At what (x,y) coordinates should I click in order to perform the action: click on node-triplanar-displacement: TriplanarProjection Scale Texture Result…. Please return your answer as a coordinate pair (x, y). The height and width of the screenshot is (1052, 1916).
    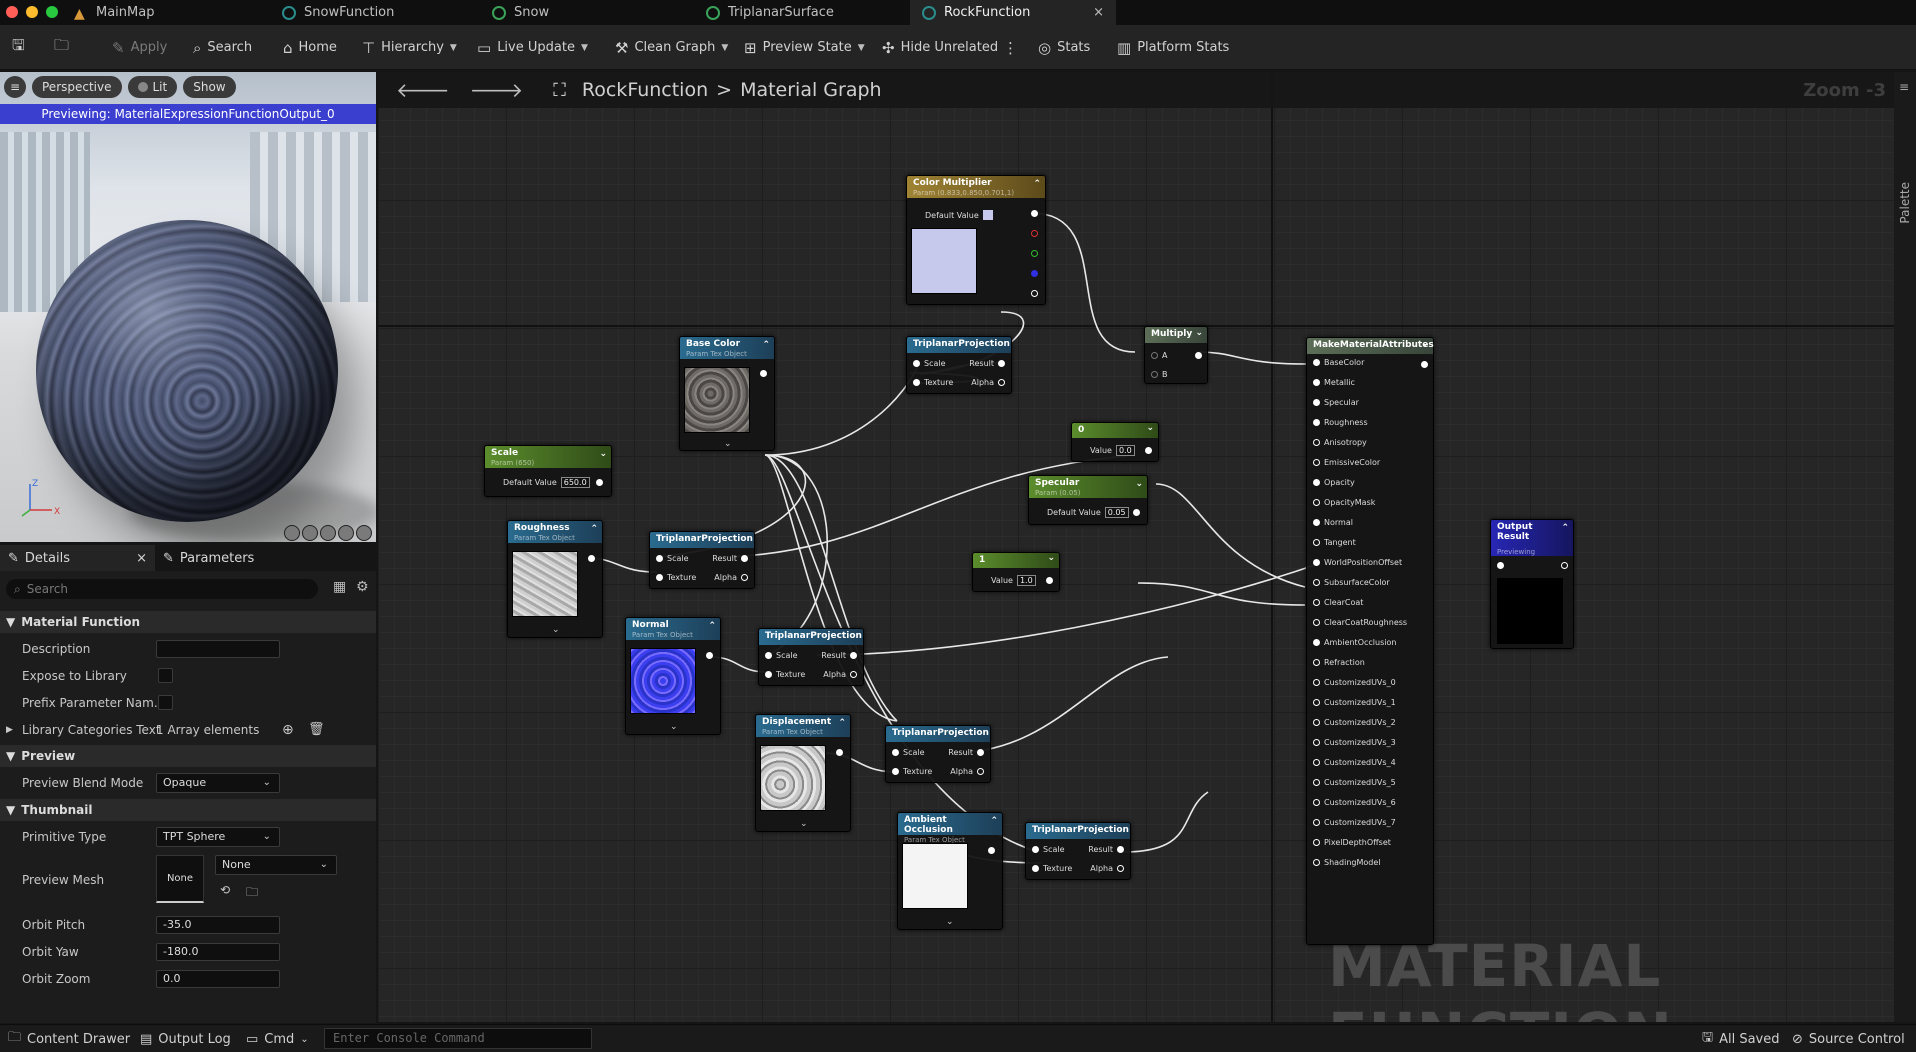
    Looking at the image, I should click on (938, 754).